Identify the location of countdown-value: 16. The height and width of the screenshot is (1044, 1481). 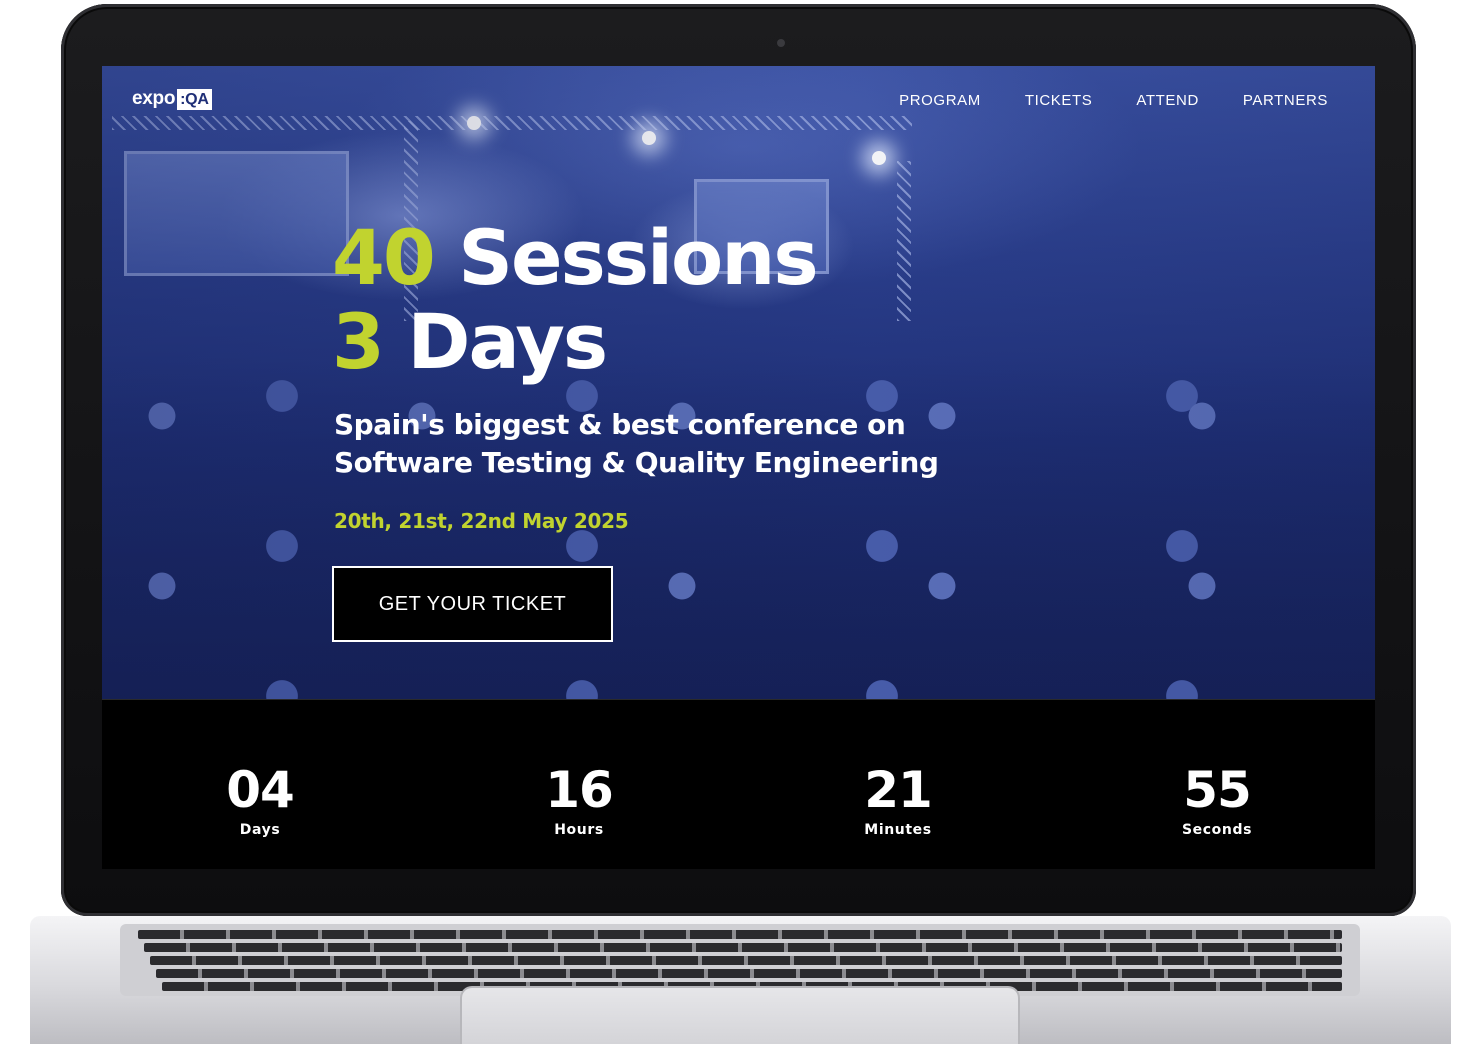
(579, 790).